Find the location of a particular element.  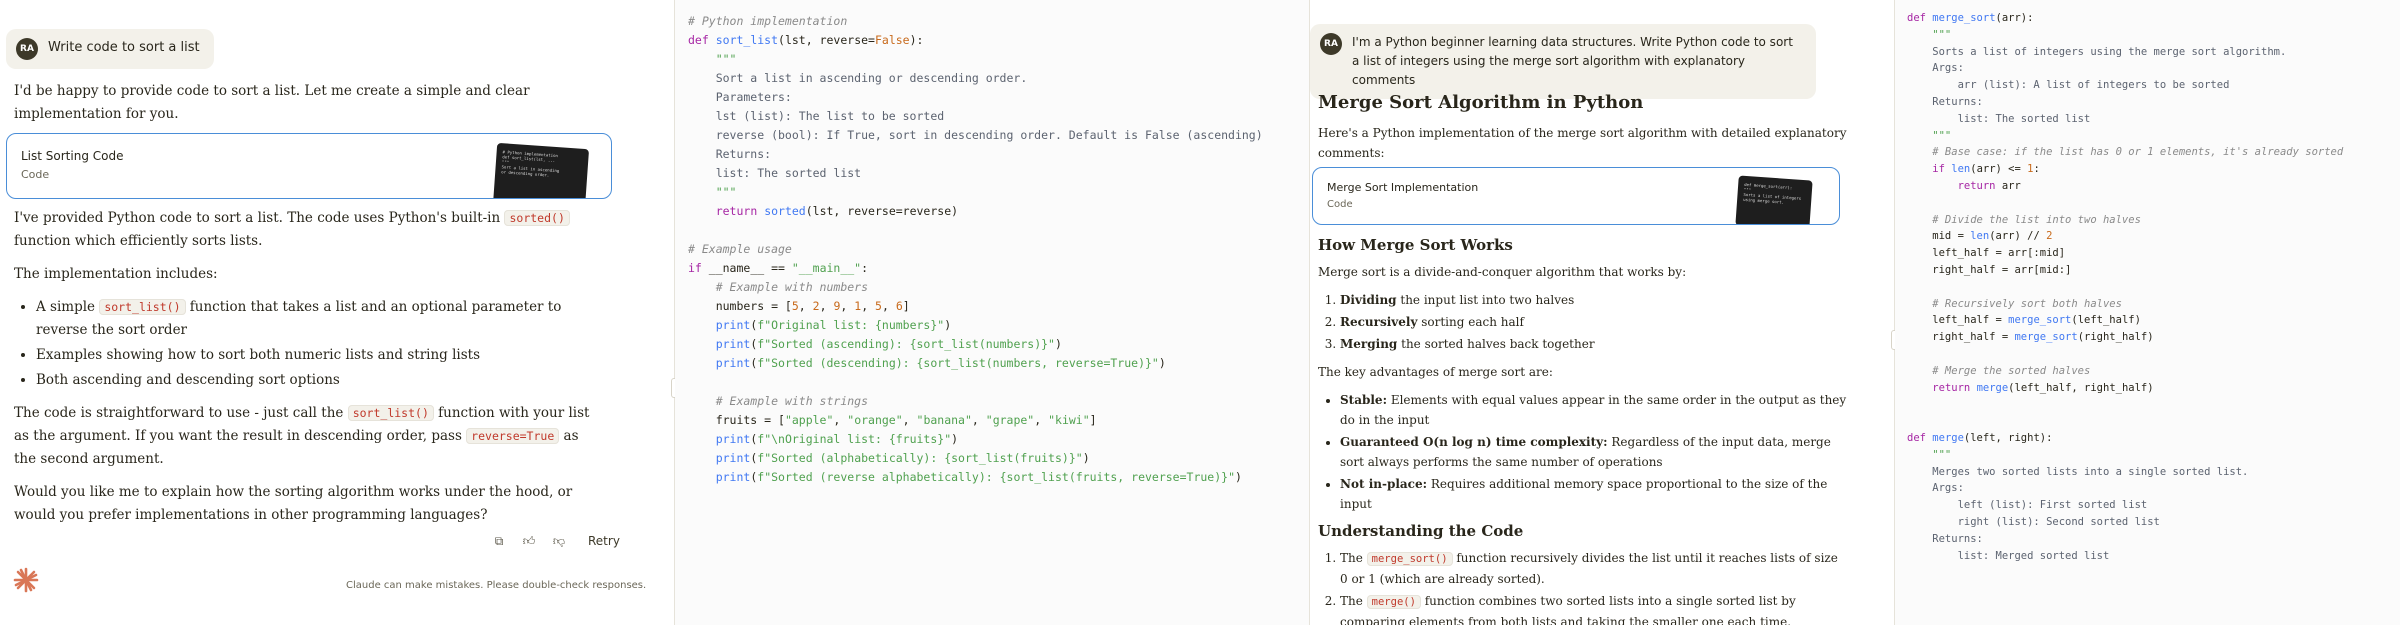

code-line: def merge(left, right): is located at coordinates (1980, 437).